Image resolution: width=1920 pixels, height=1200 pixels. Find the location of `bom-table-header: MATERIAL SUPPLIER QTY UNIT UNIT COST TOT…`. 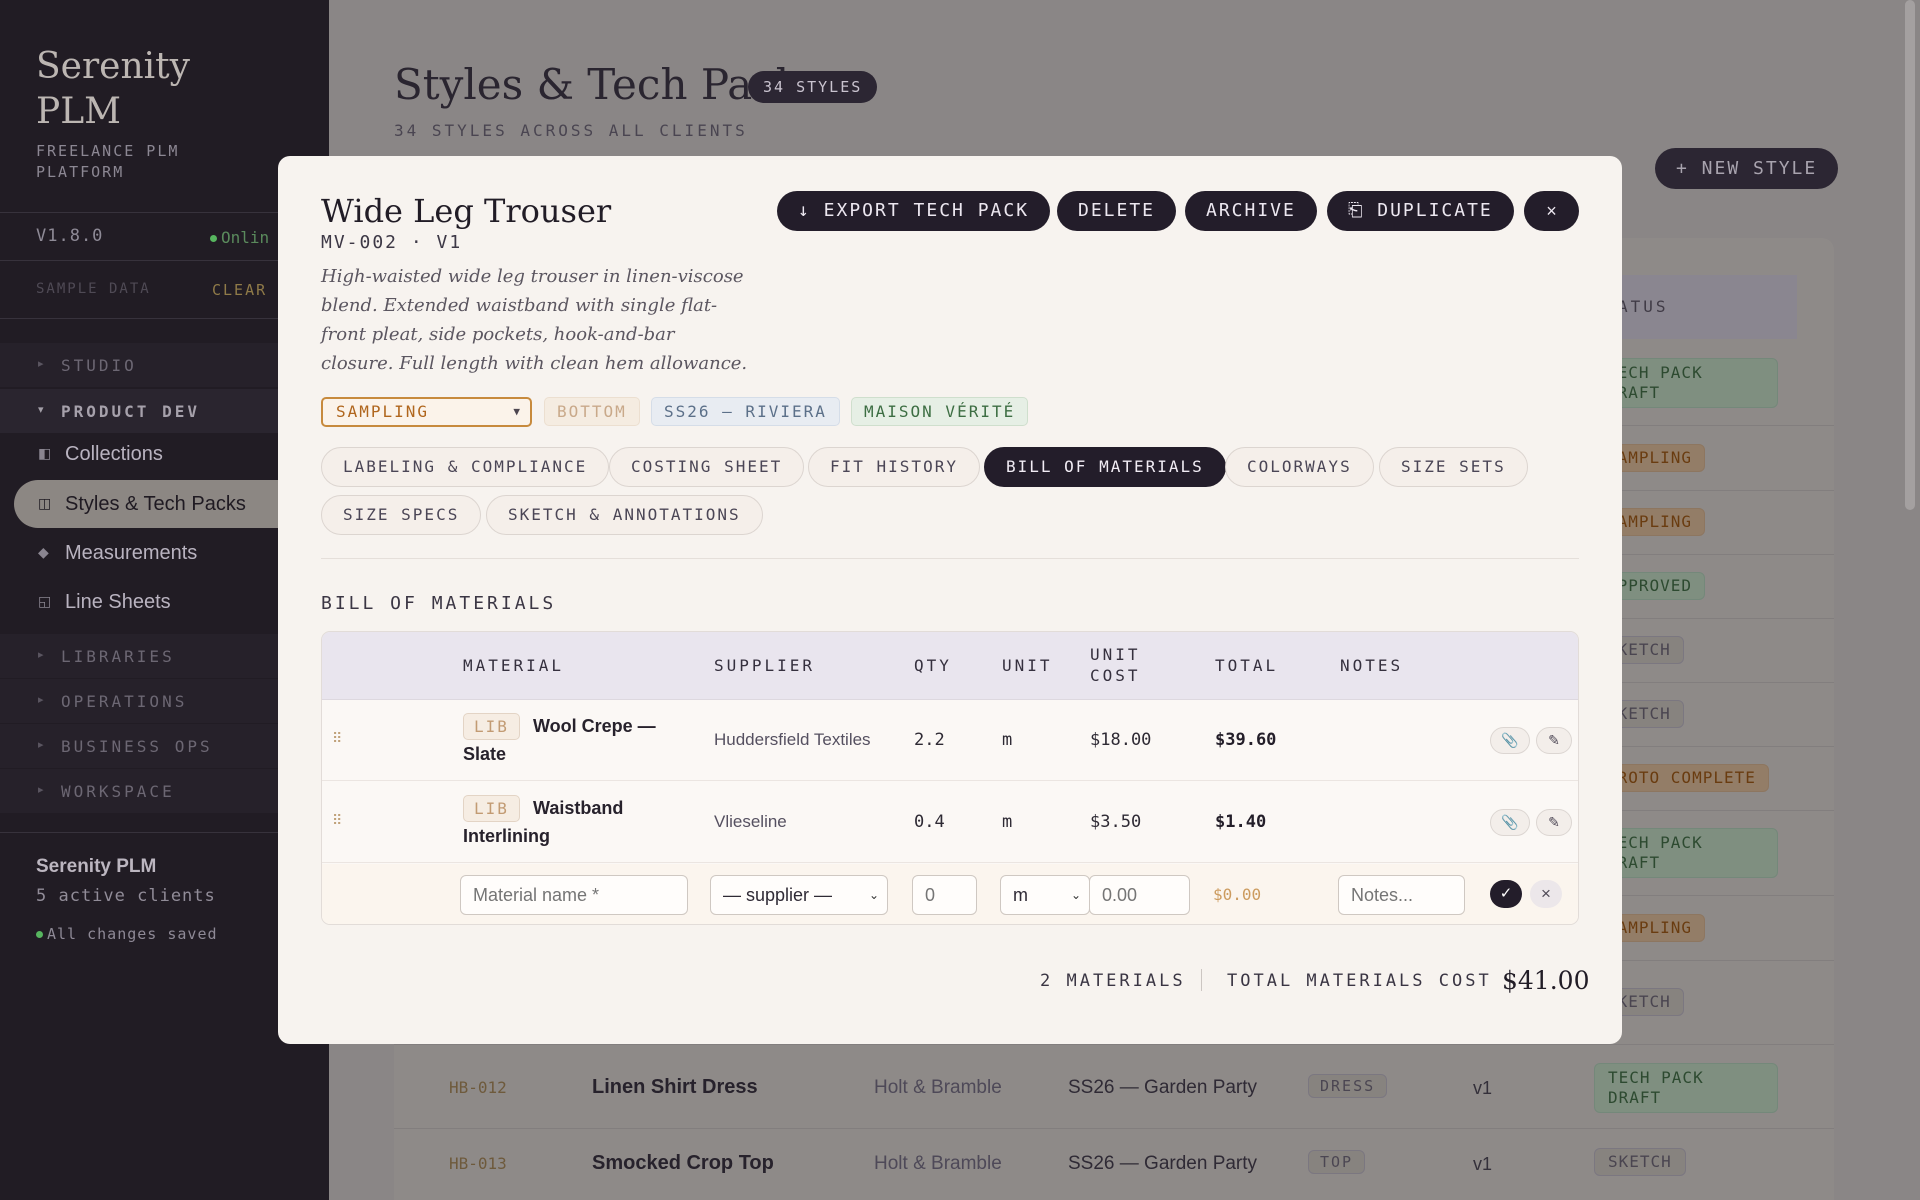

bom-table-header: MATERIAL SUPPLIER QTY UNIT UNIT COST TOT… is located at coordinates (950, 666).